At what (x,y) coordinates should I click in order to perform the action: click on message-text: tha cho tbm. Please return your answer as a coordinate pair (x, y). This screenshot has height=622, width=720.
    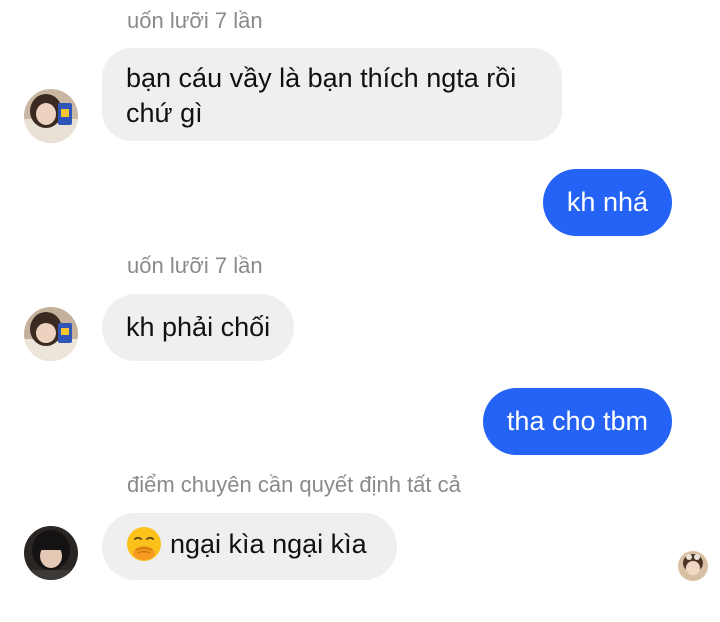
    Looking at the image, I should click on (577, 421).